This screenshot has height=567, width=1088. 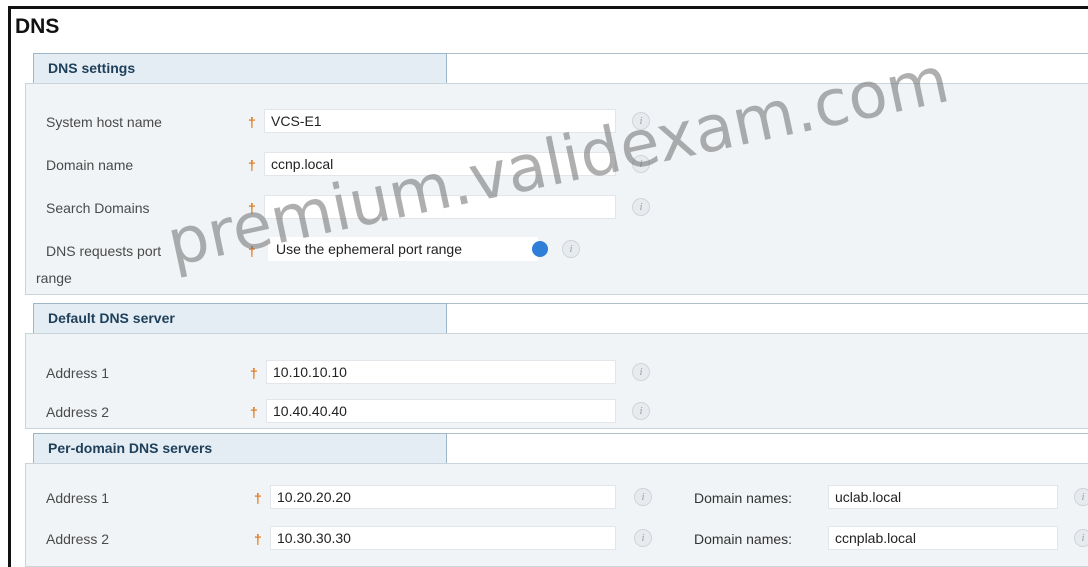 I want to click on default-address-1-input, so click(x=441, y=372).